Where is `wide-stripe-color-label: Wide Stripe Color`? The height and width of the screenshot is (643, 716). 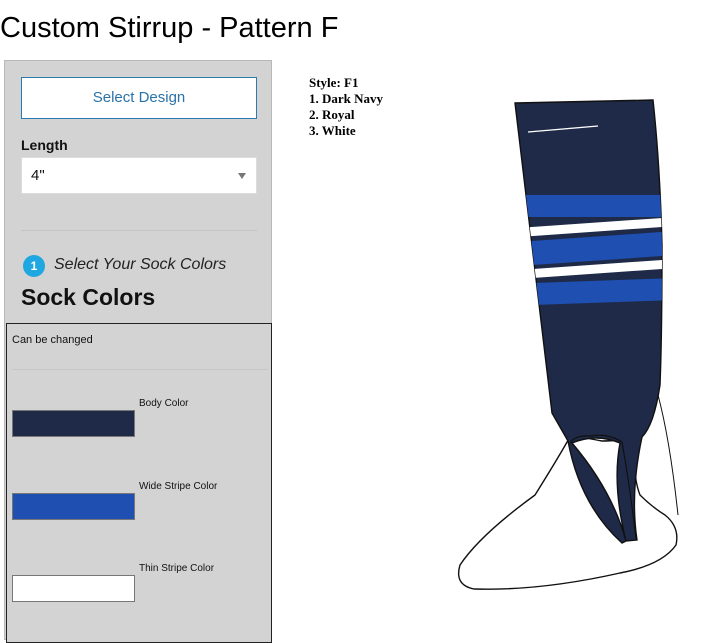
wide-stripe-color-label: Wide Stripe Color is located at coordinates (178, 486).